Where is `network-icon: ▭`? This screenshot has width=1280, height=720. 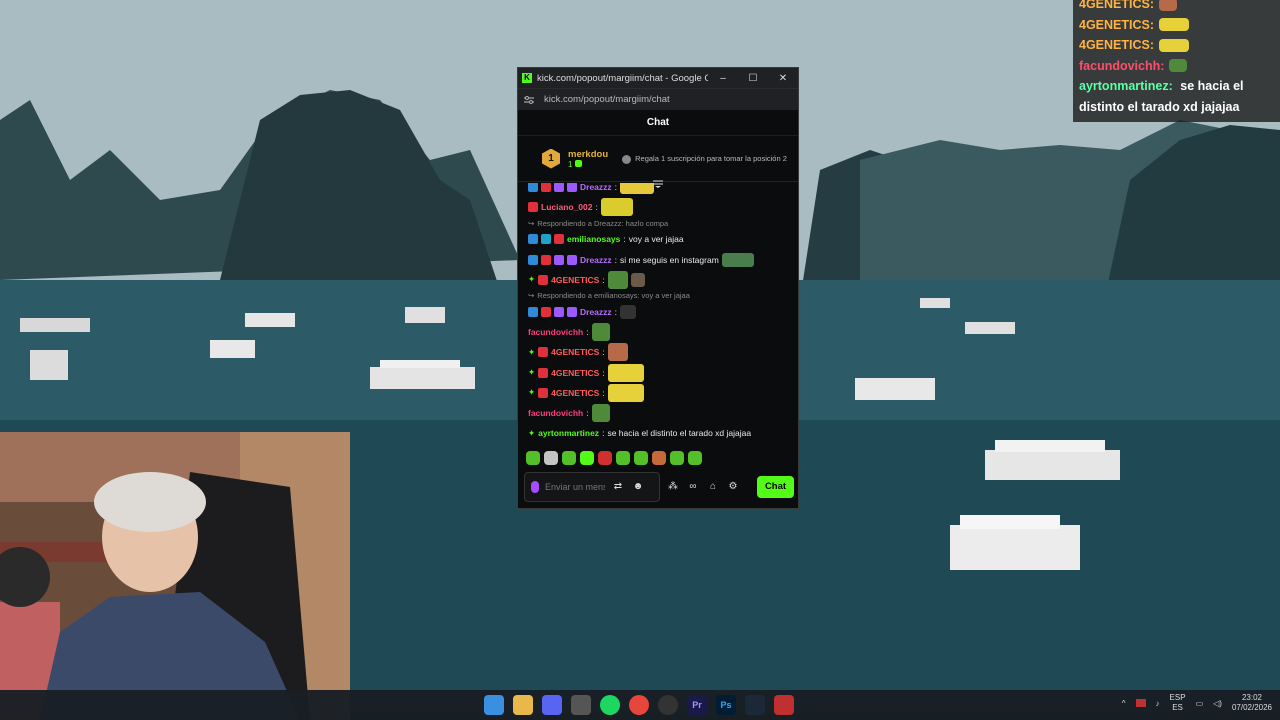
network-icon: ▭ is located at coordinates (1200, 703).